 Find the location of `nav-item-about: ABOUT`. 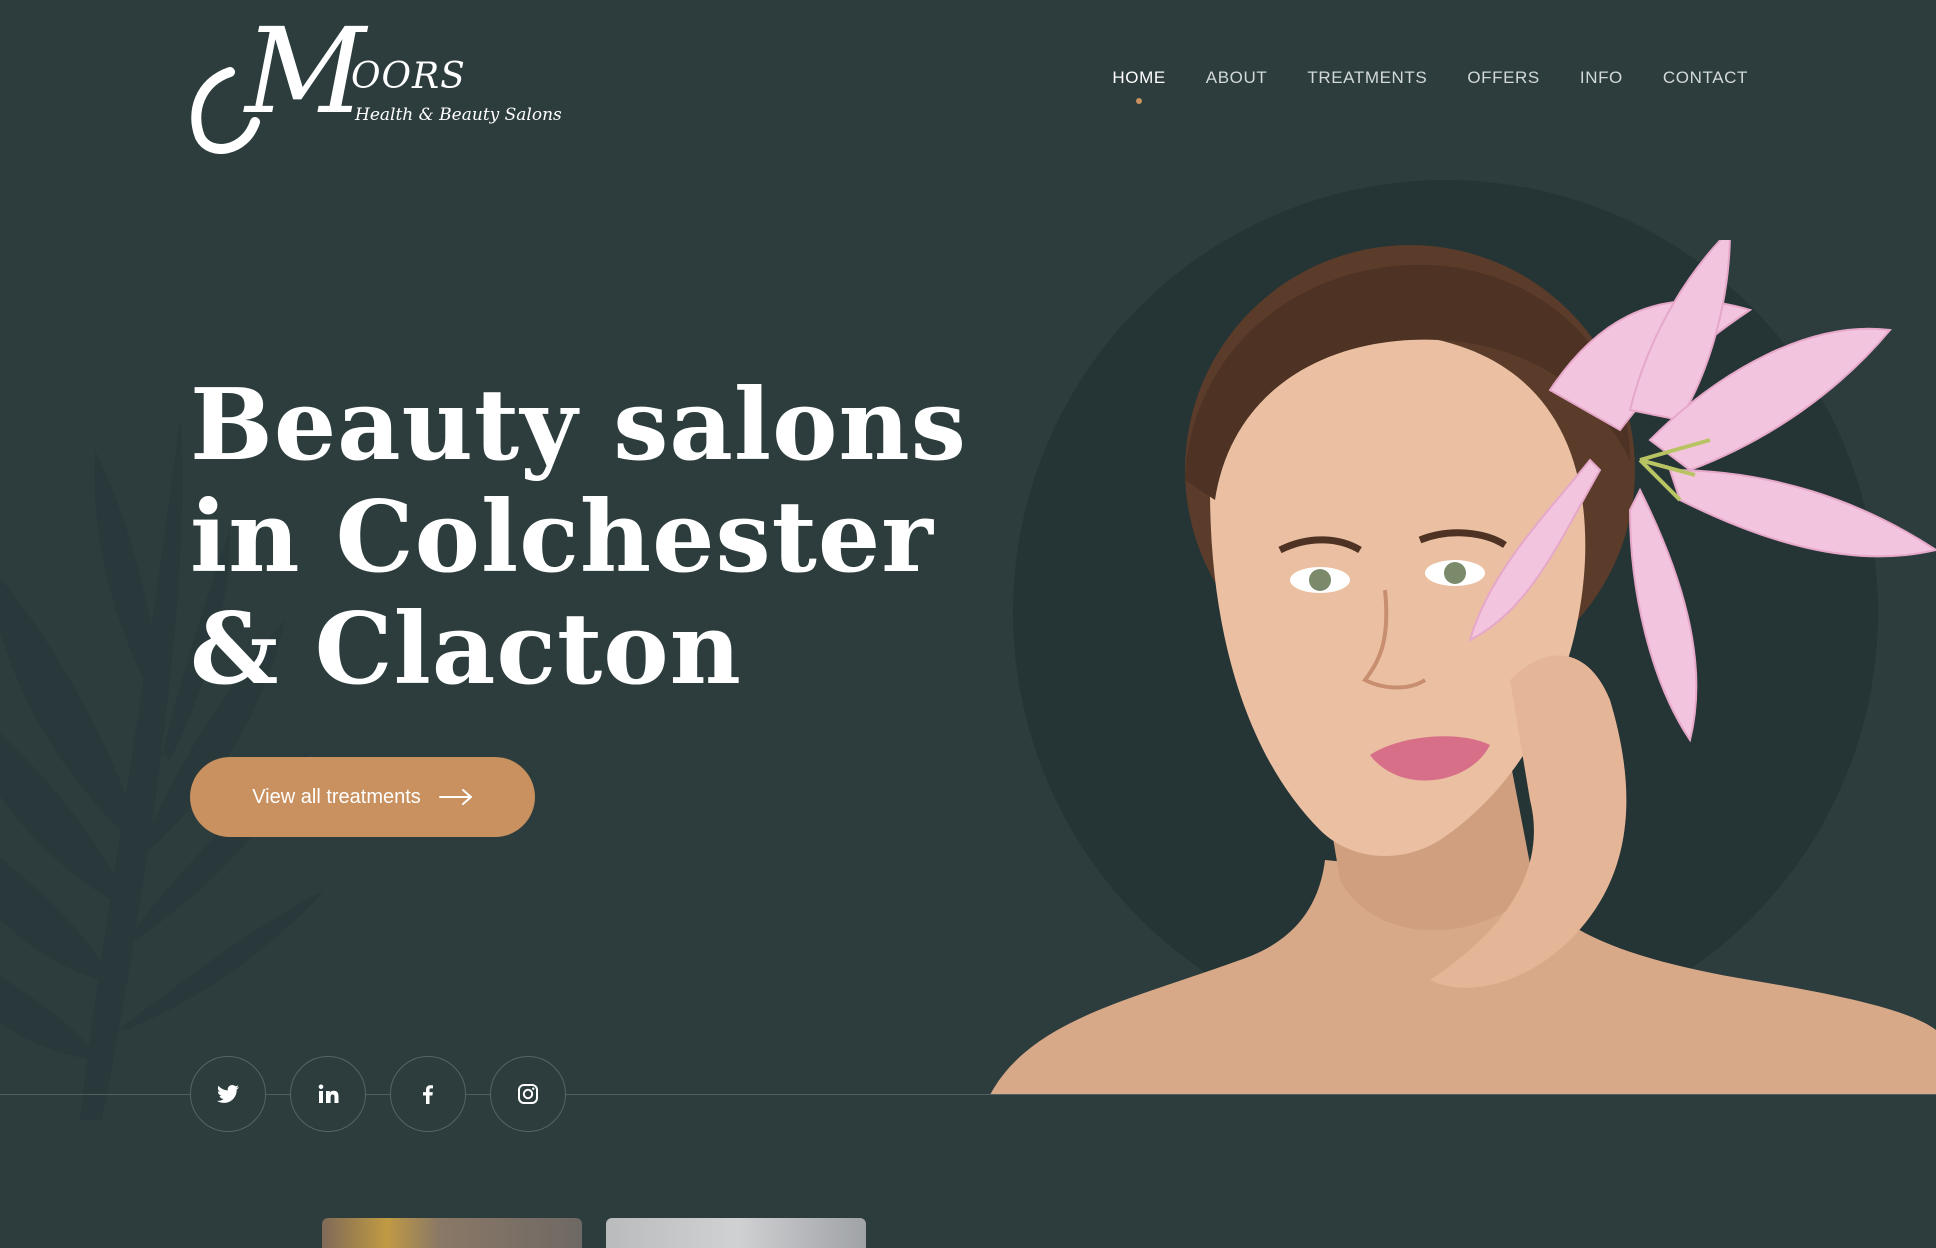

nav-item-about: ABOUT is located at coordinates (1237, 78).